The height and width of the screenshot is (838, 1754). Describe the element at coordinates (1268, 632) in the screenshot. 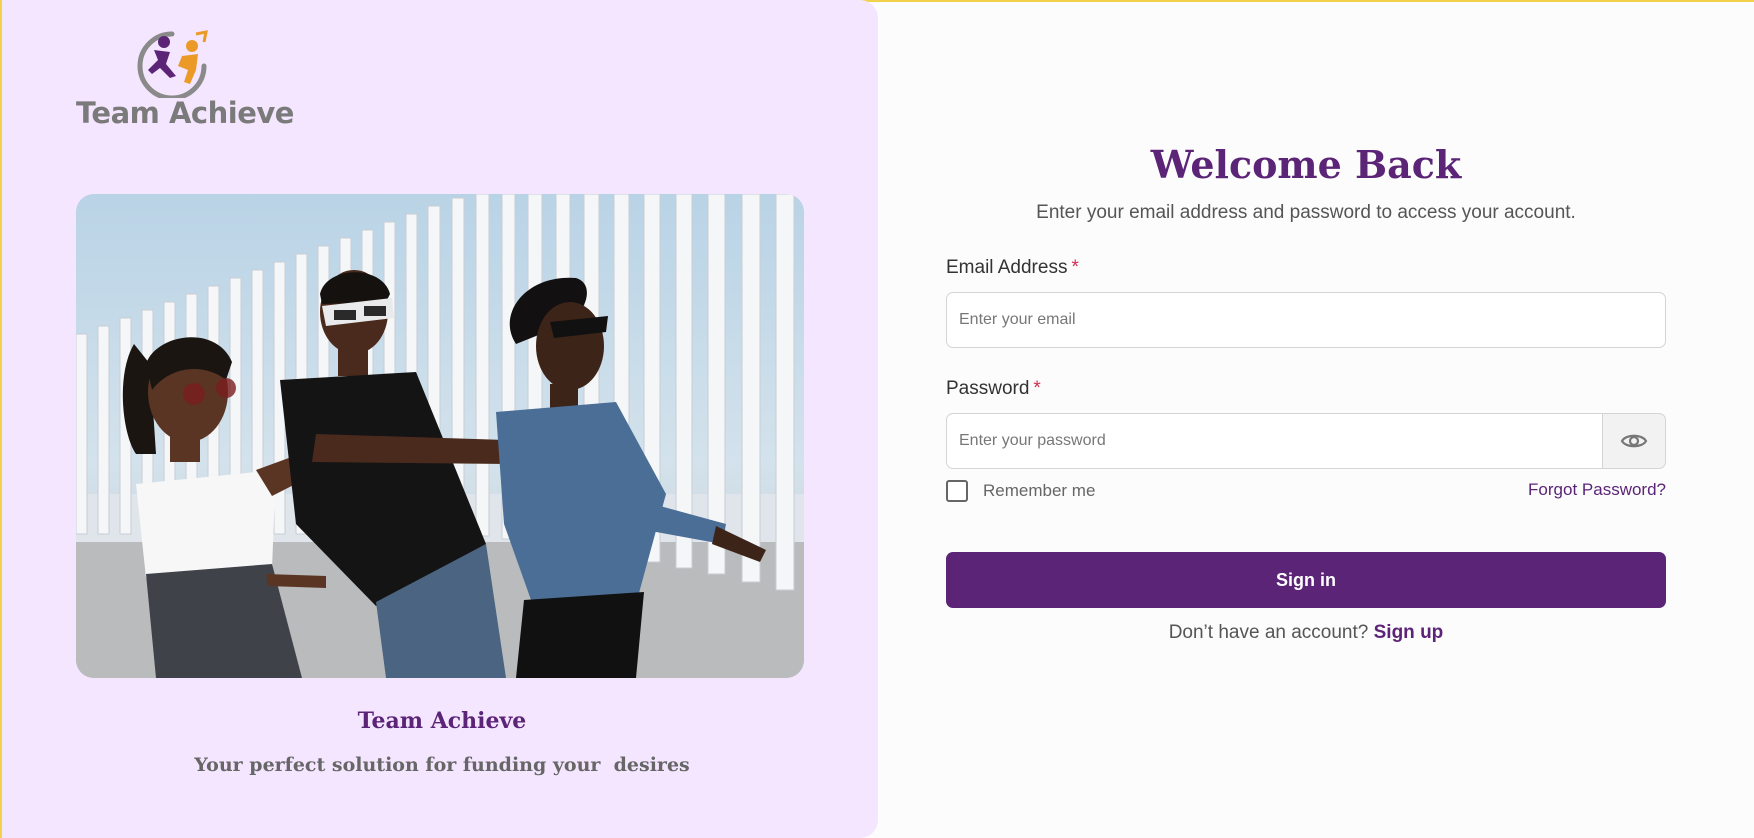

I see `signup-prompt-text: Don’t have an account?` at that location.